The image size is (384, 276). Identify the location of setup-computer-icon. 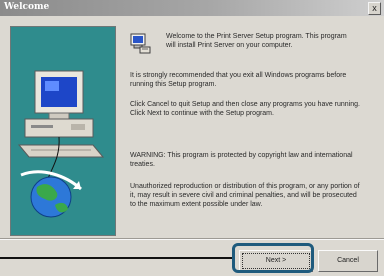
(140, 43).